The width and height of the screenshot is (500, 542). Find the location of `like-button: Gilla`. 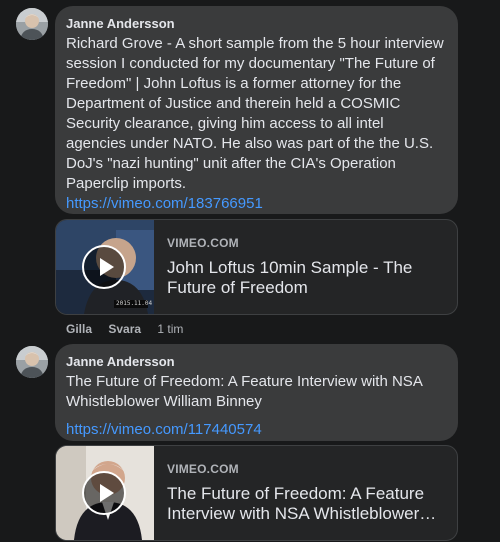

like-button: Gilla is located at coordinates (79, 329).